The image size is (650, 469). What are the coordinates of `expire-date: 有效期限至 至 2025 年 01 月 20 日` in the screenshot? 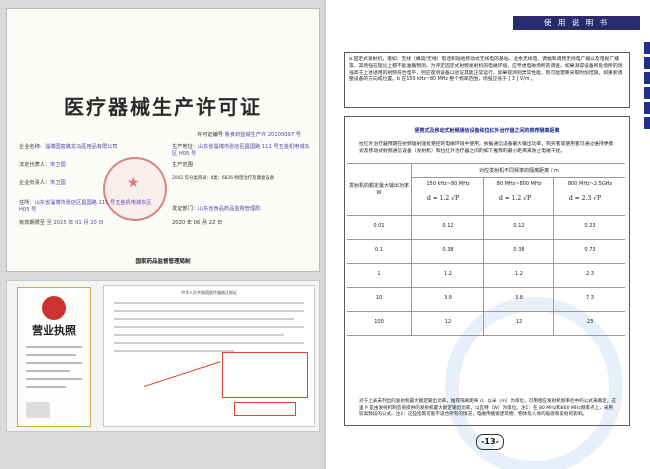 It's located at (61, 223).